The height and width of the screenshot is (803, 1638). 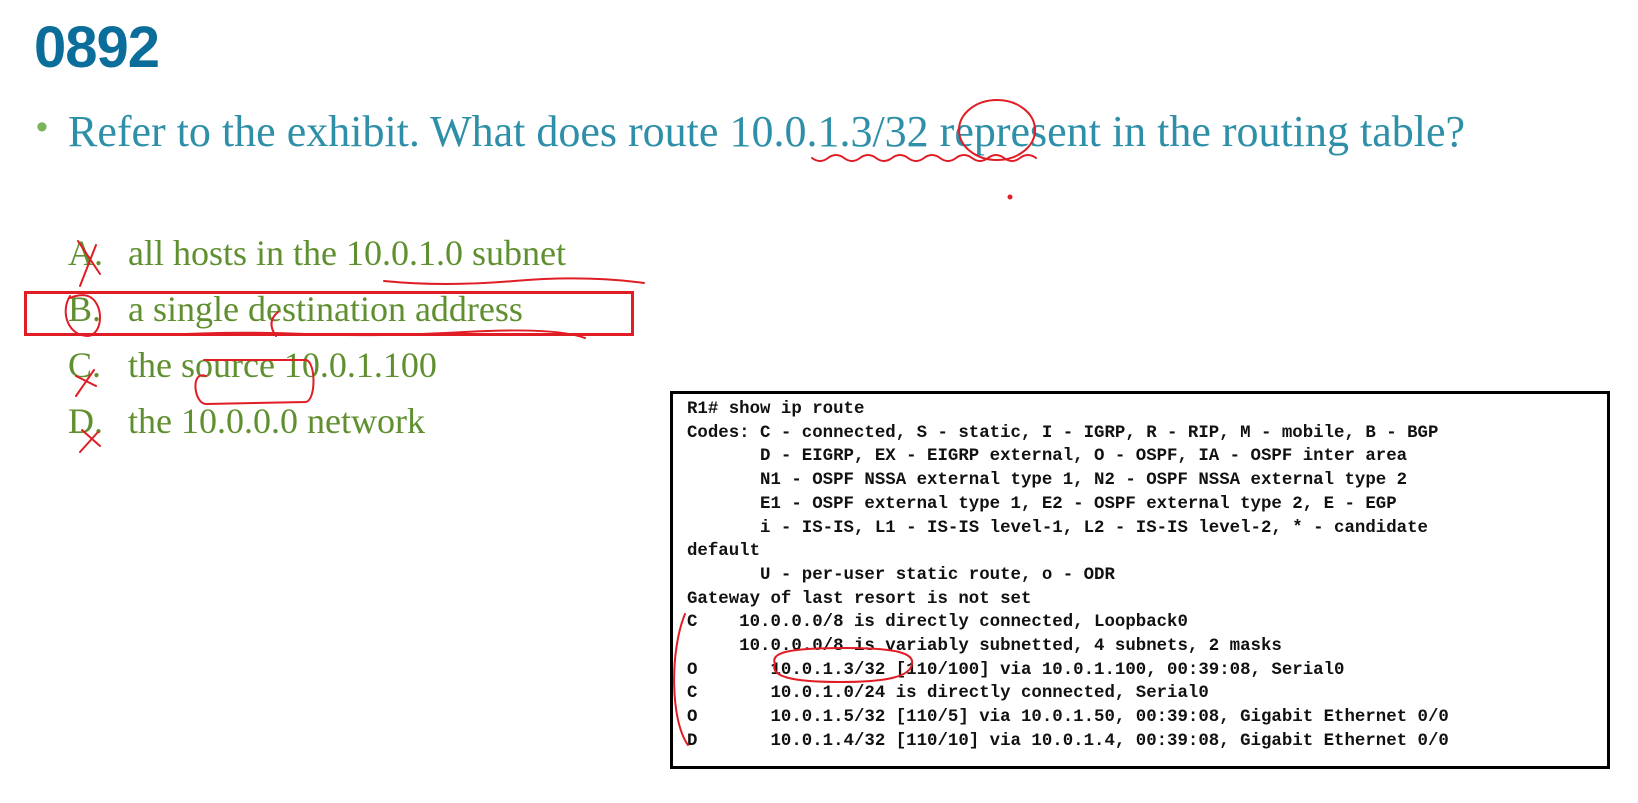 I want to click on underline-mark-subnet, so click(x=514, y=281).